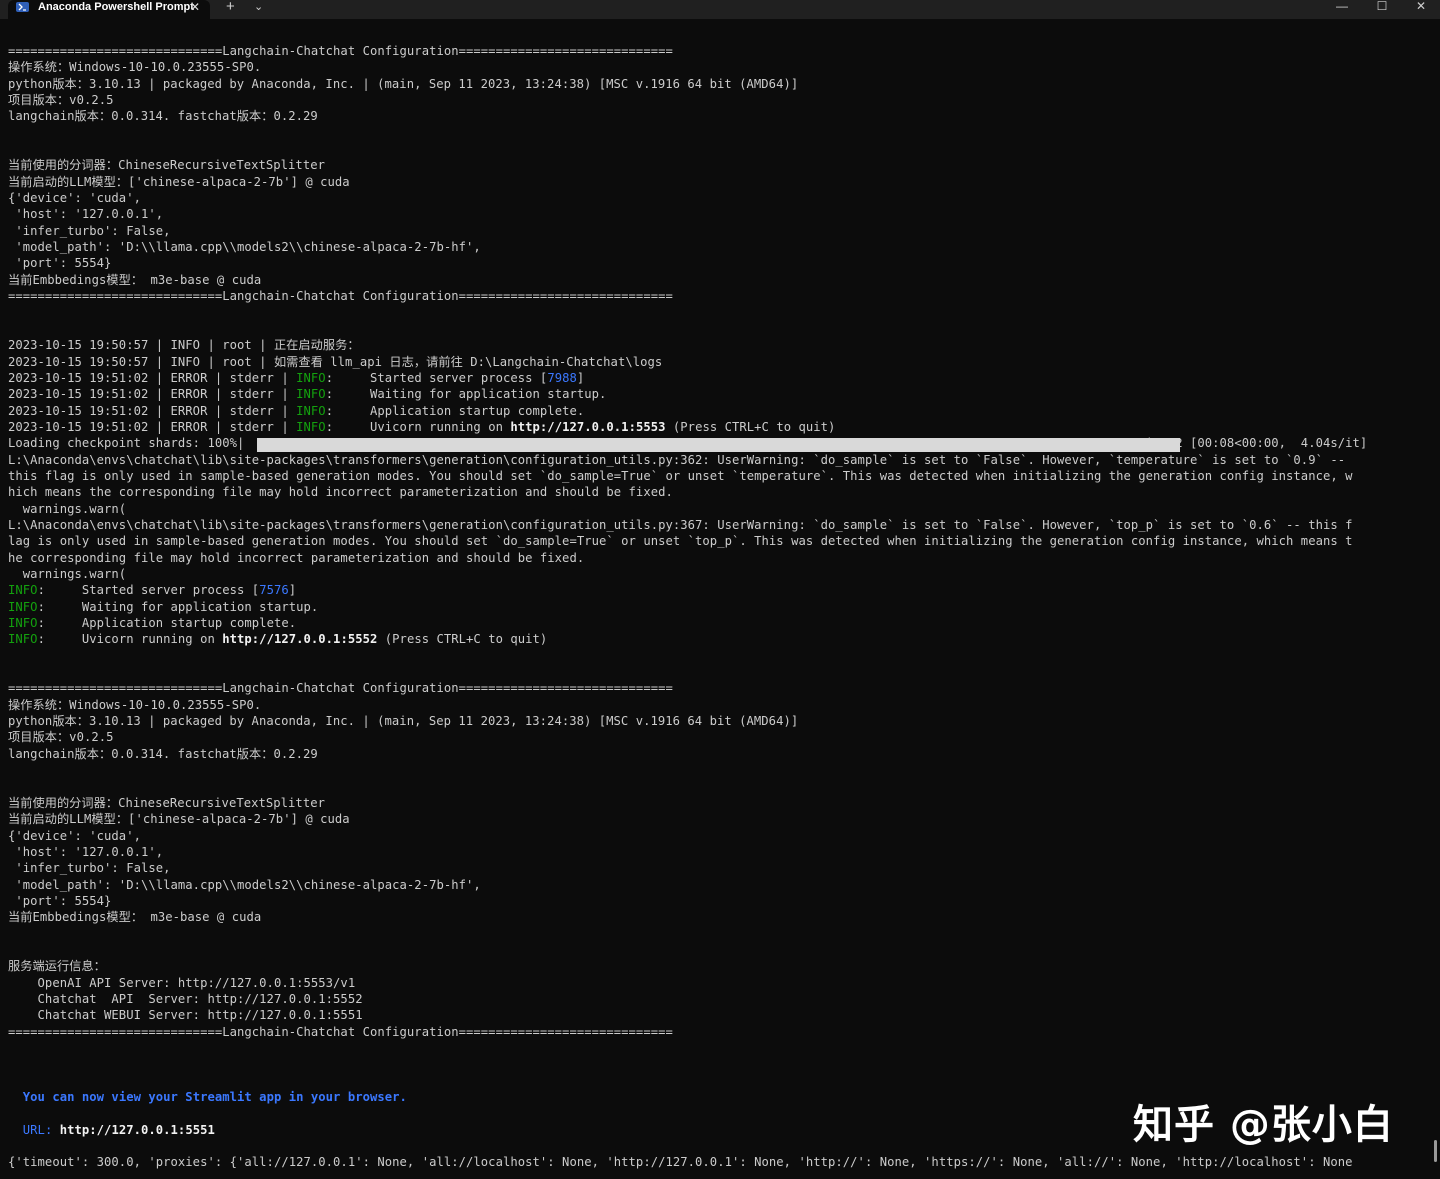  What do you see at coordinates (1382, 6) in the screenshot?
I see `maximize-button: ☐` at bounding box center [1382, 6].